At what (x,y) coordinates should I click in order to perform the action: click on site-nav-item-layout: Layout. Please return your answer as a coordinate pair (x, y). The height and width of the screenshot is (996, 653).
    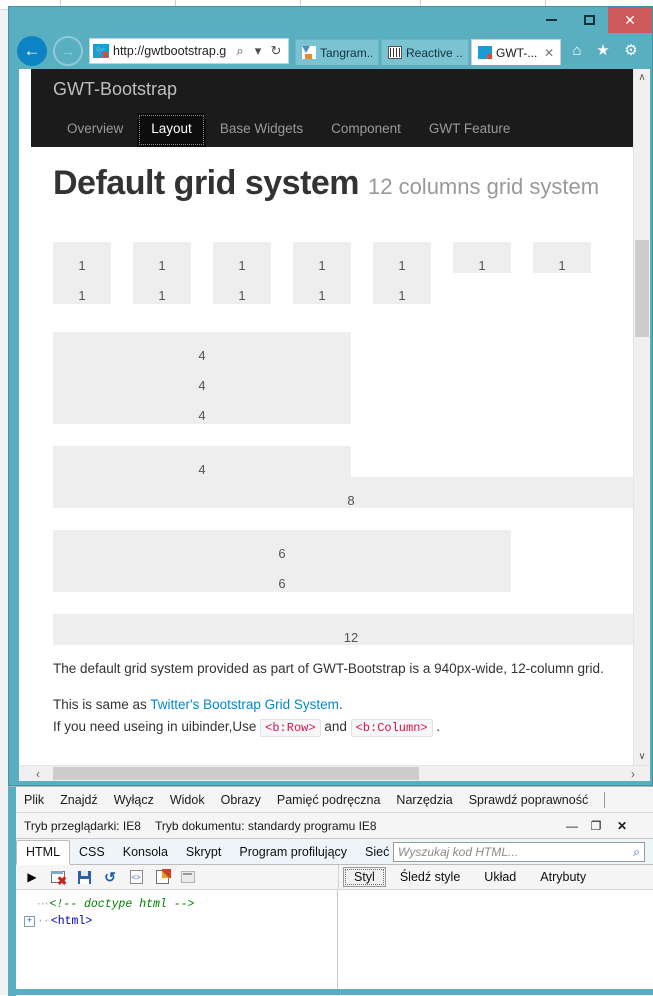
    Looking at the image, I should click on (171, 130).